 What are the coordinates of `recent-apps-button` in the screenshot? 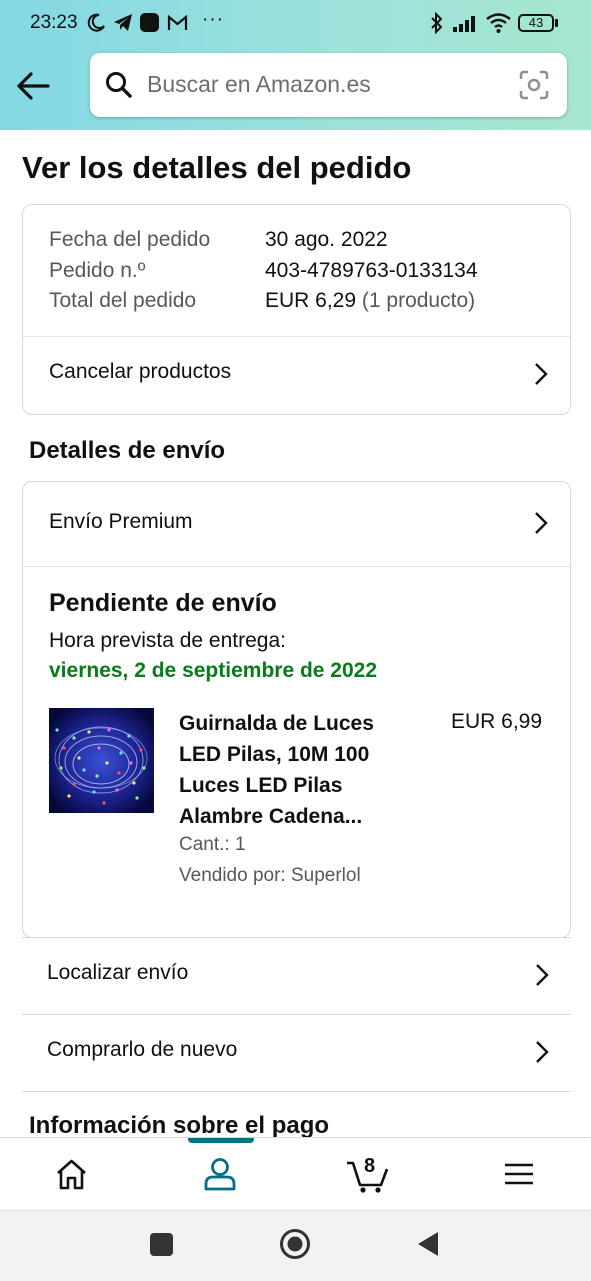 It's located at (161, 1244).